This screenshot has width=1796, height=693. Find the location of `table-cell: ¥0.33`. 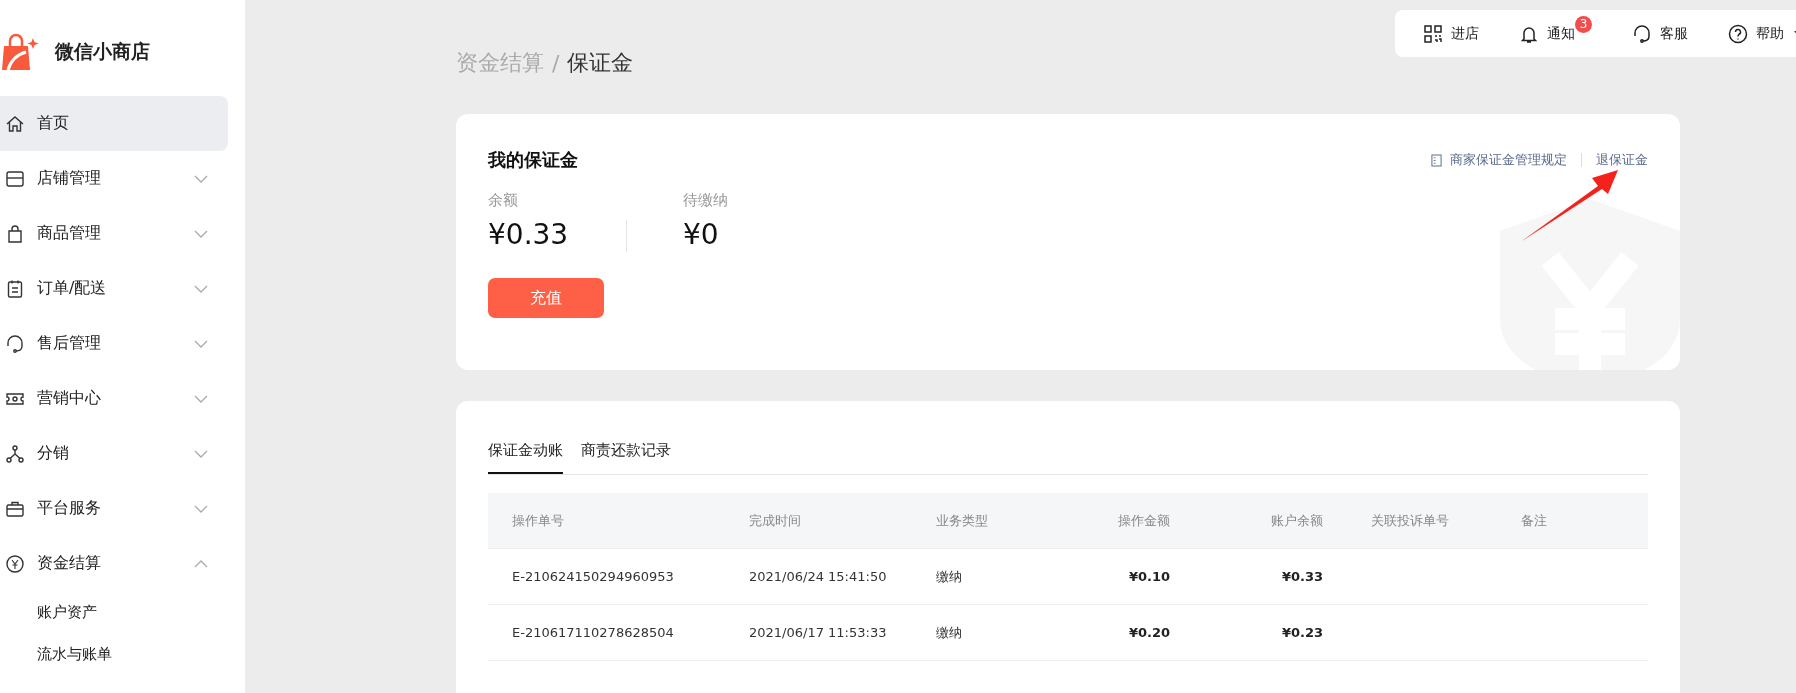

table-cell: ¥0.33 is located at coordinates (1302, 576).